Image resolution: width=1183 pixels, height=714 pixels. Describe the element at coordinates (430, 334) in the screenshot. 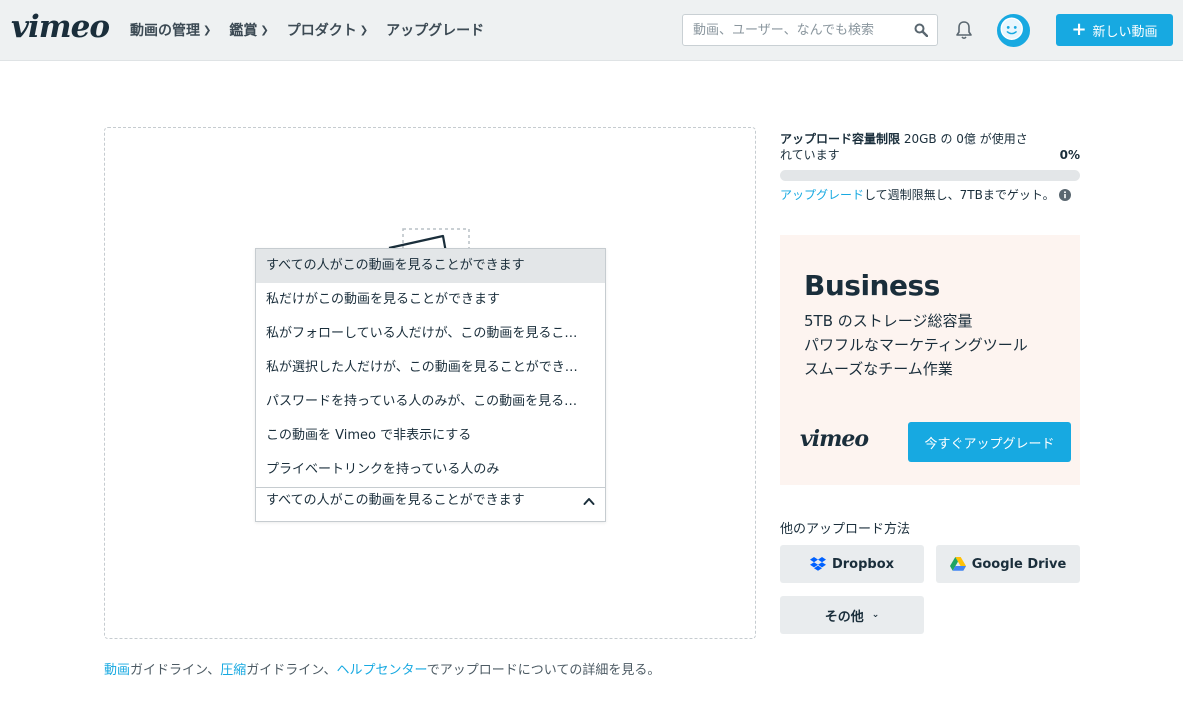

I see `privacy-option-following: 私がフォローしている人だけが、この動画を見ることができます` at that location.